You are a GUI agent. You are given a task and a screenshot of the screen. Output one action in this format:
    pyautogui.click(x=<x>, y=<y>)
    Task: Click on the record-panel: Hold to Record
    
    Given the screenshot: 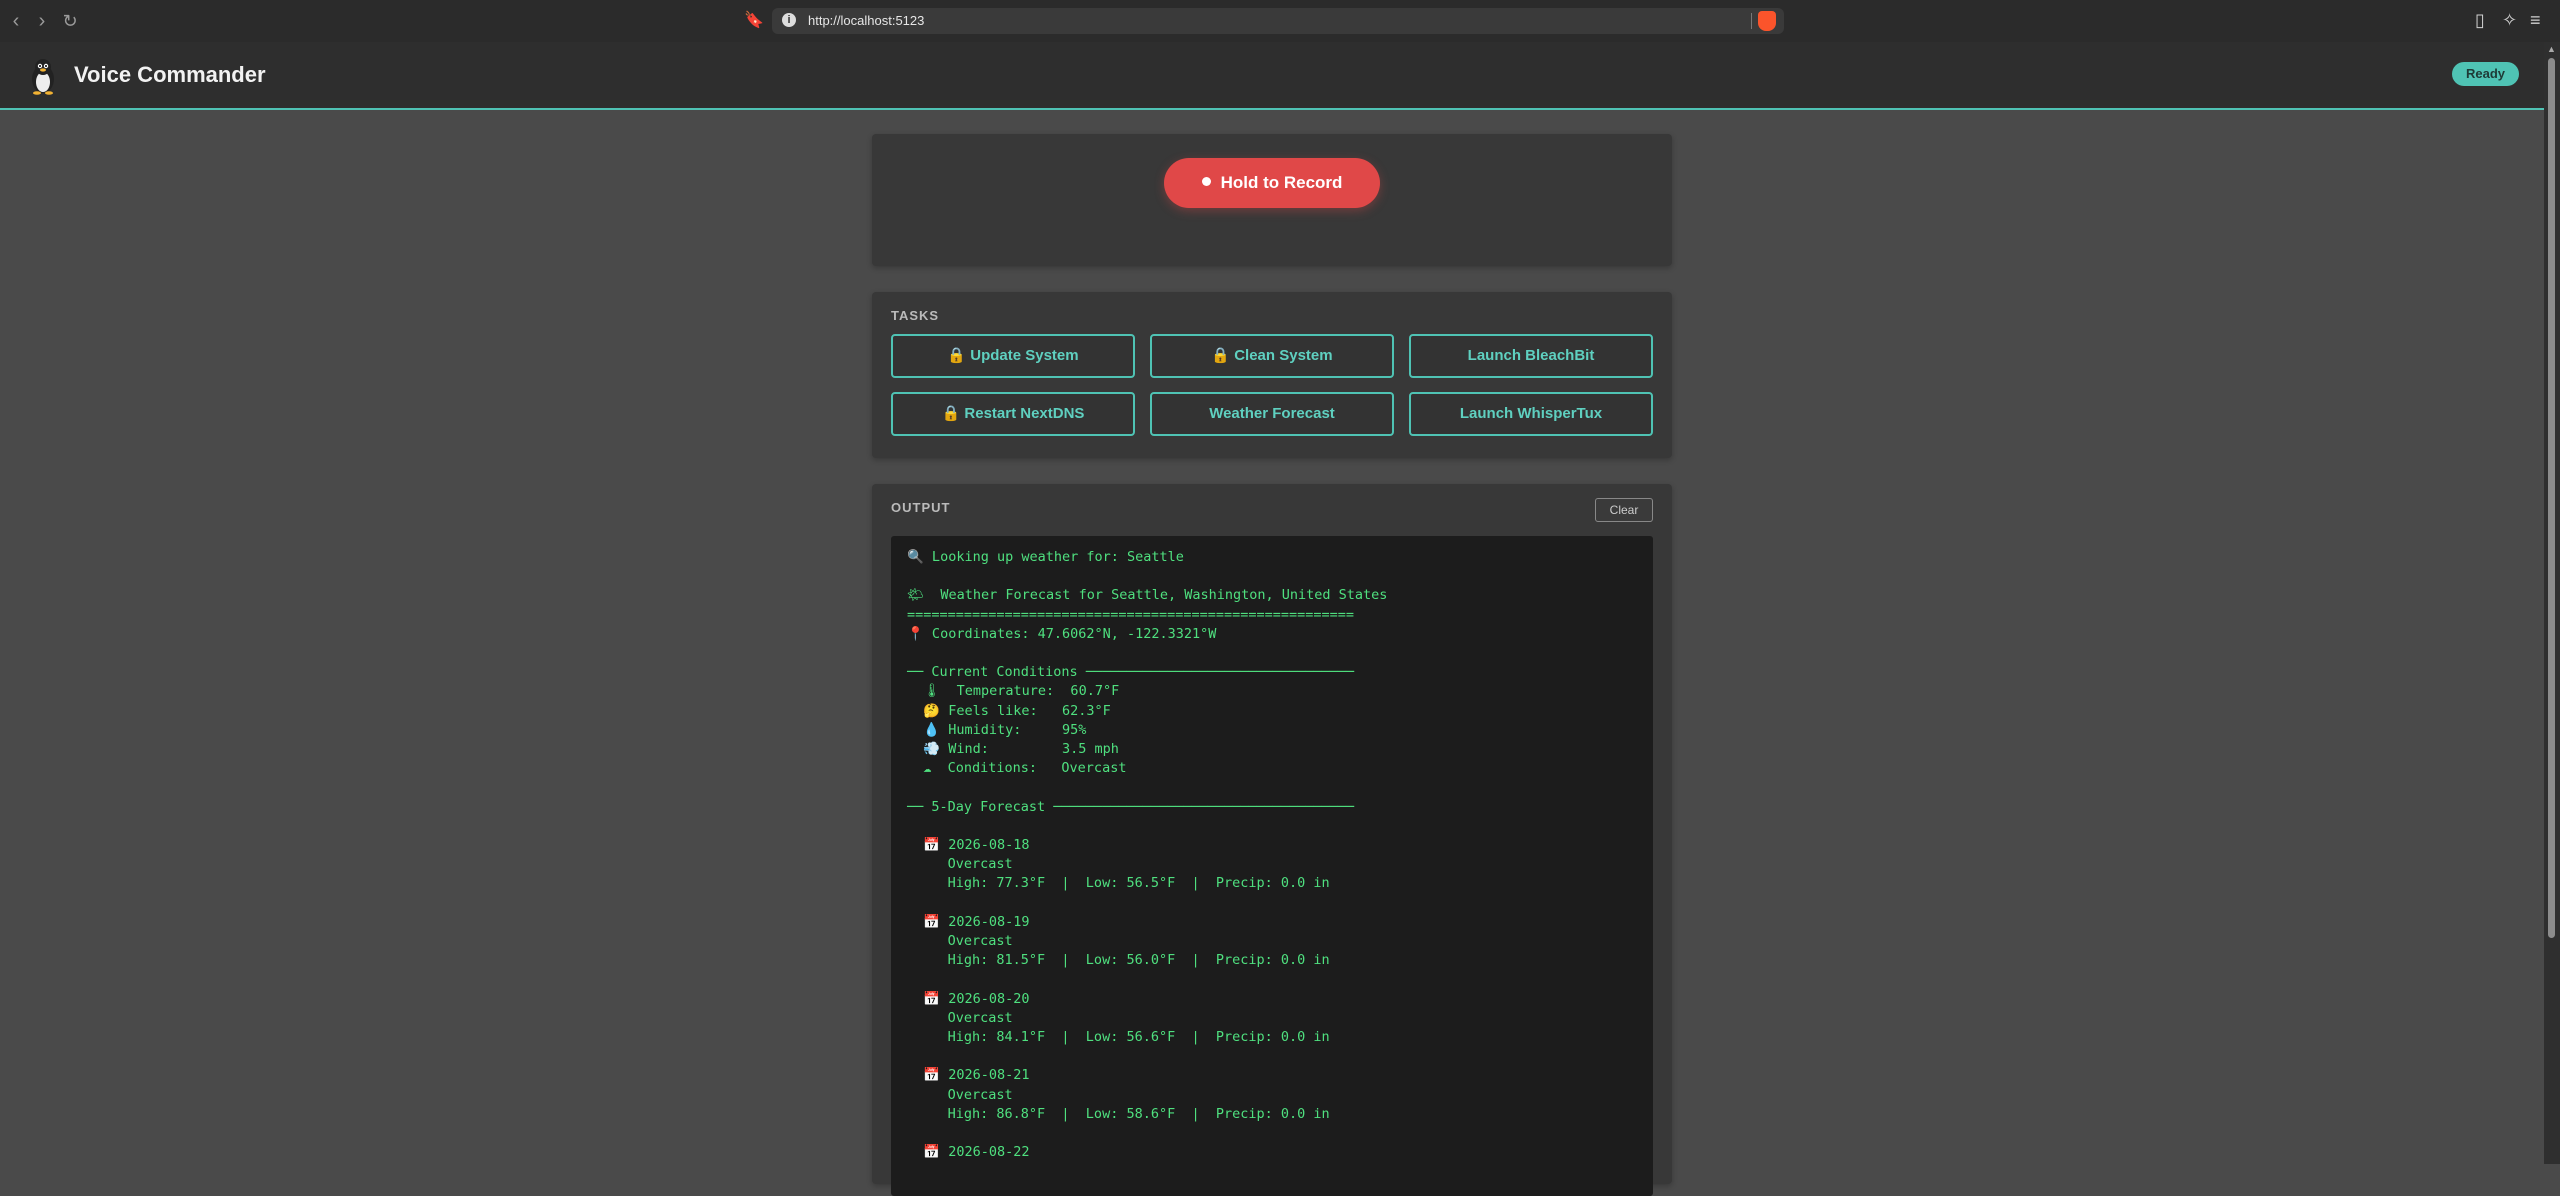 What is the action you would take?
    pyautogui.click(x=1272, y=200)
    